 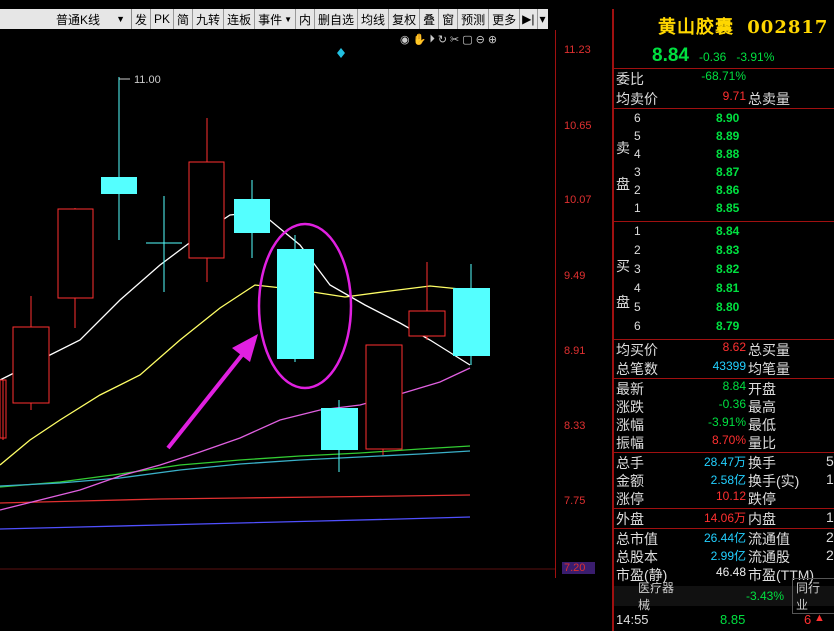 What do you see at coordinates (142, 19) in the screenshot?
I see `toolbar-button-fa: 发` at bounding box center [142, 19].